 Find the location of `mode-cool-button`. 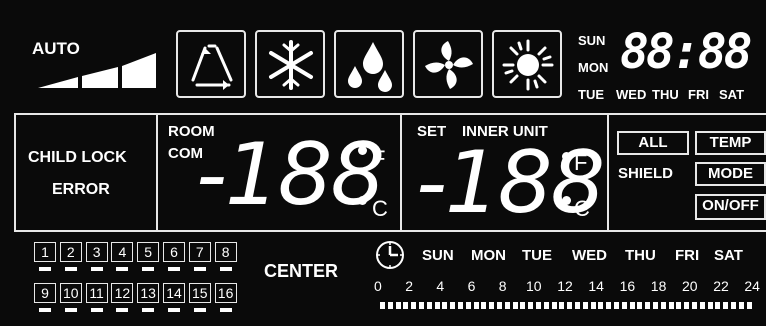

mode-cool-button is located at coordinates (290, 64).